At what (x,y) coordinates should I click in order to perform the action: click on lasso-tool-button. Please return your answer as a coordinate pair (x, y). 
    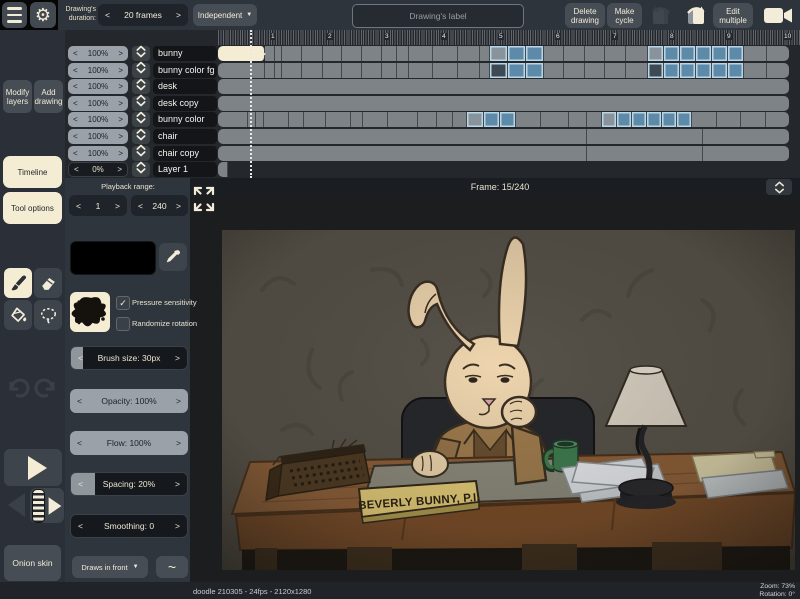
    Looking at the image, I should click on (48, 315).